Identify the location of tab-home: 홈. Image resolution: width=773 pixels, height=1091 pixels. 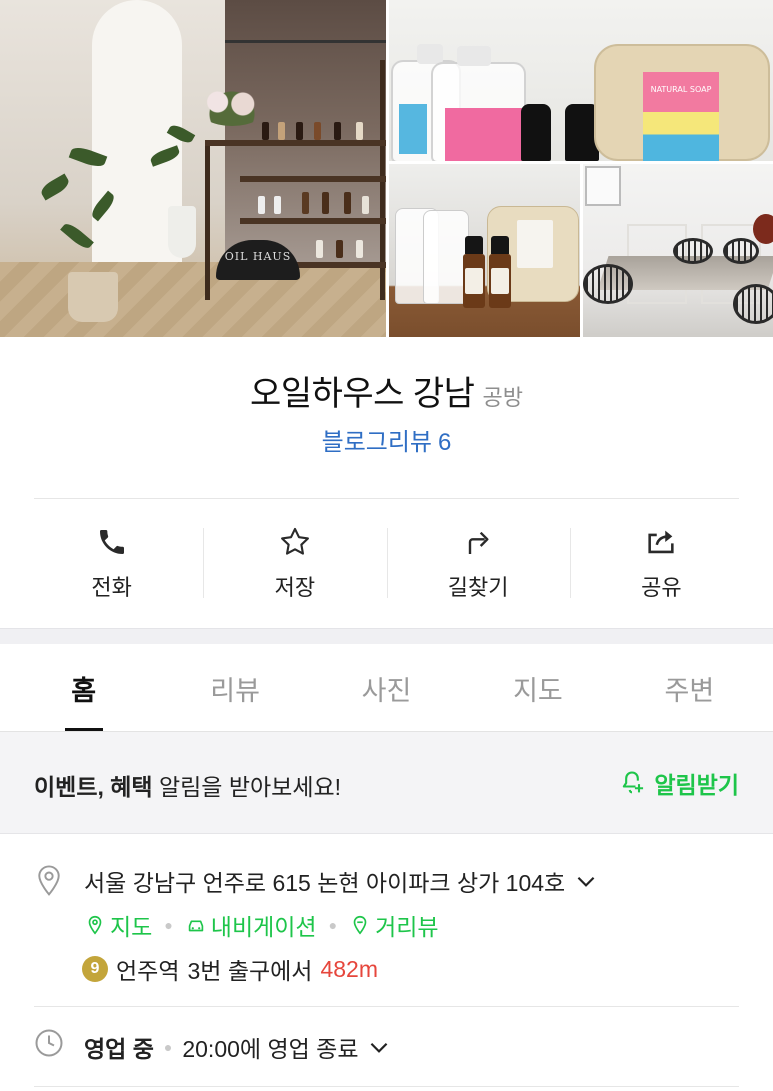
(83, 688).